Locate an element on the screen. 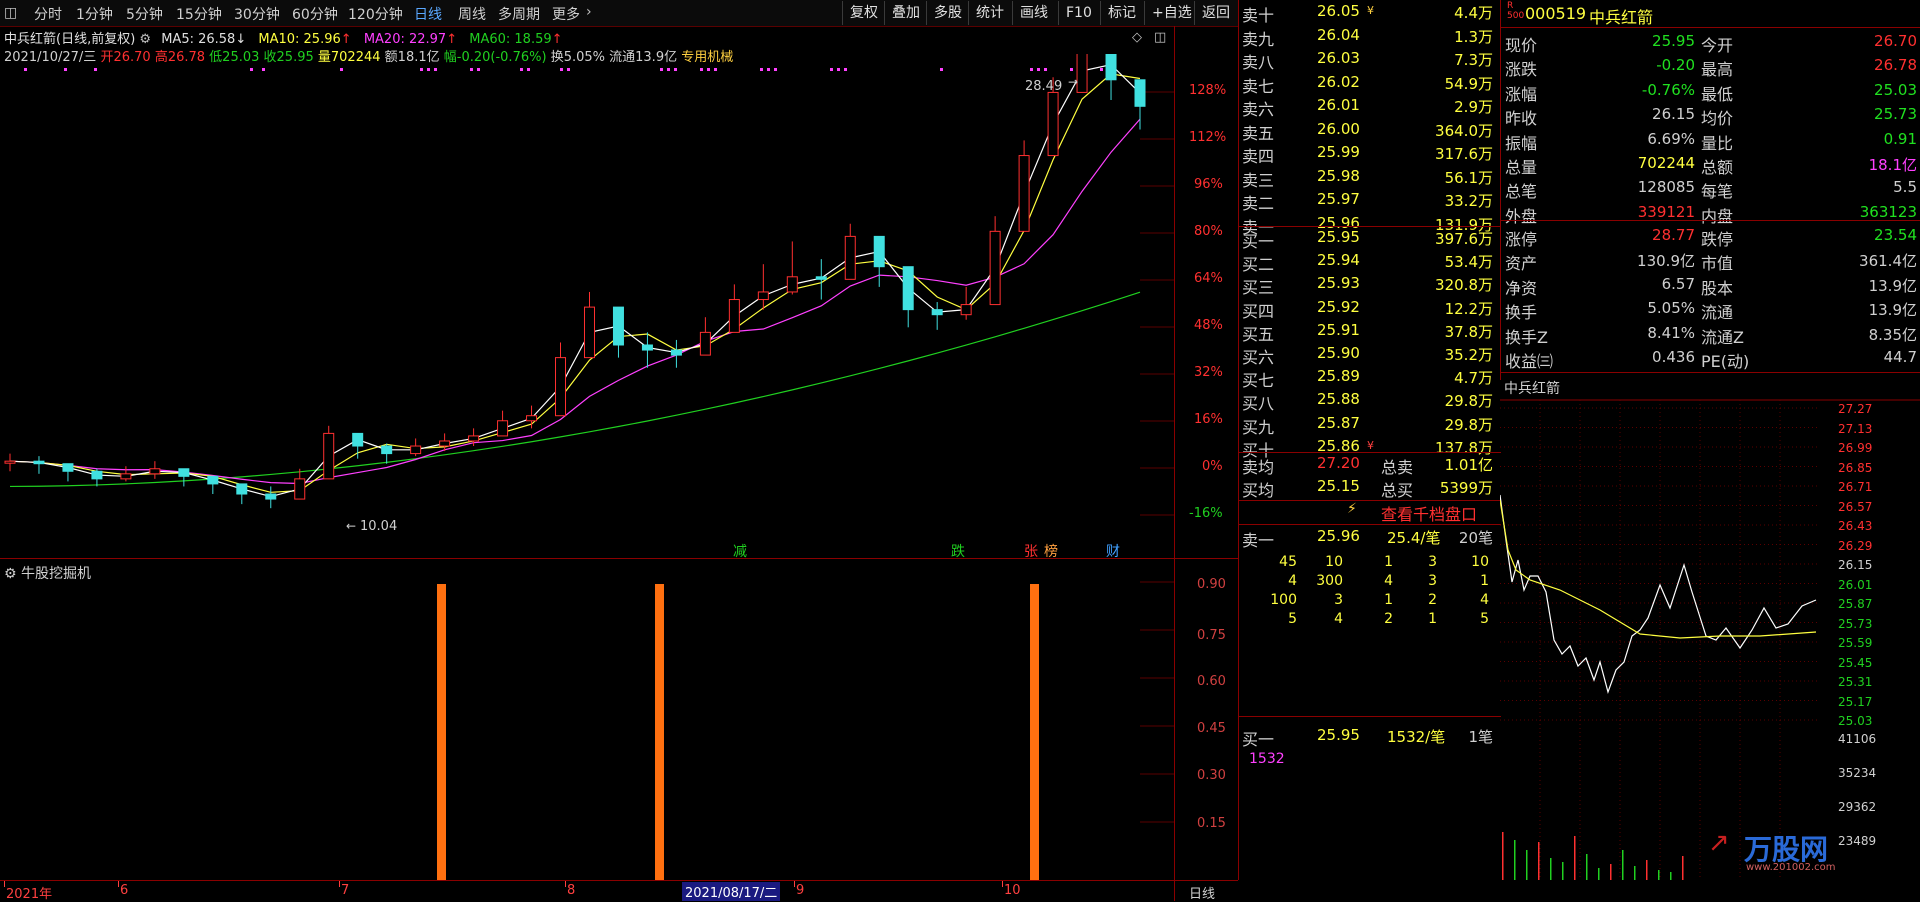  ask-row: 卖四 25.99 317.6万 is located at coordinates (1370, 154).